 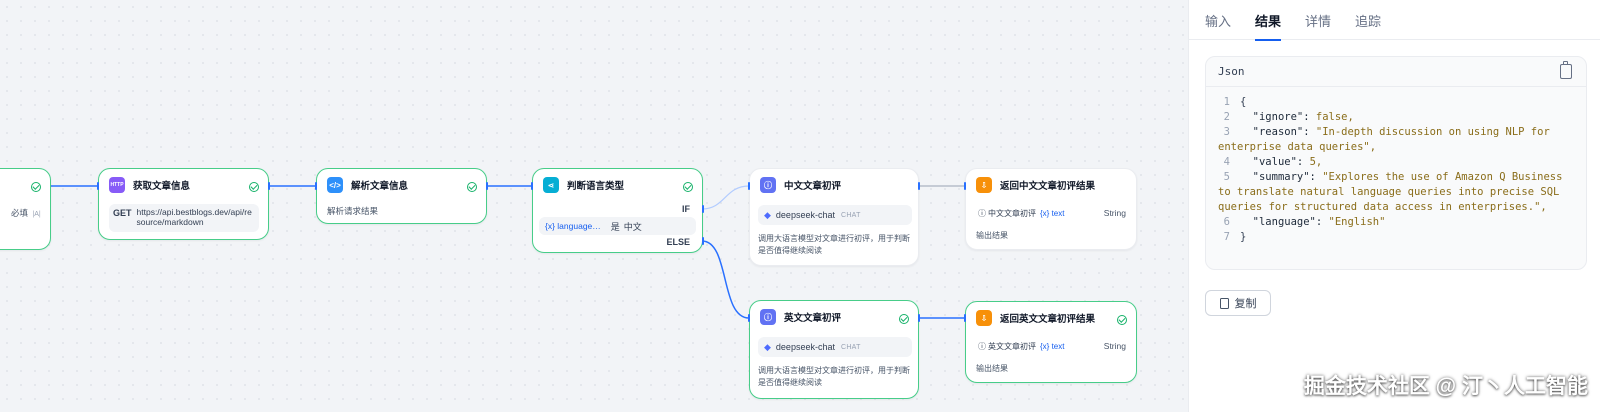 I want to click on start-field-tag: |A|, so click(x=36, y=214).